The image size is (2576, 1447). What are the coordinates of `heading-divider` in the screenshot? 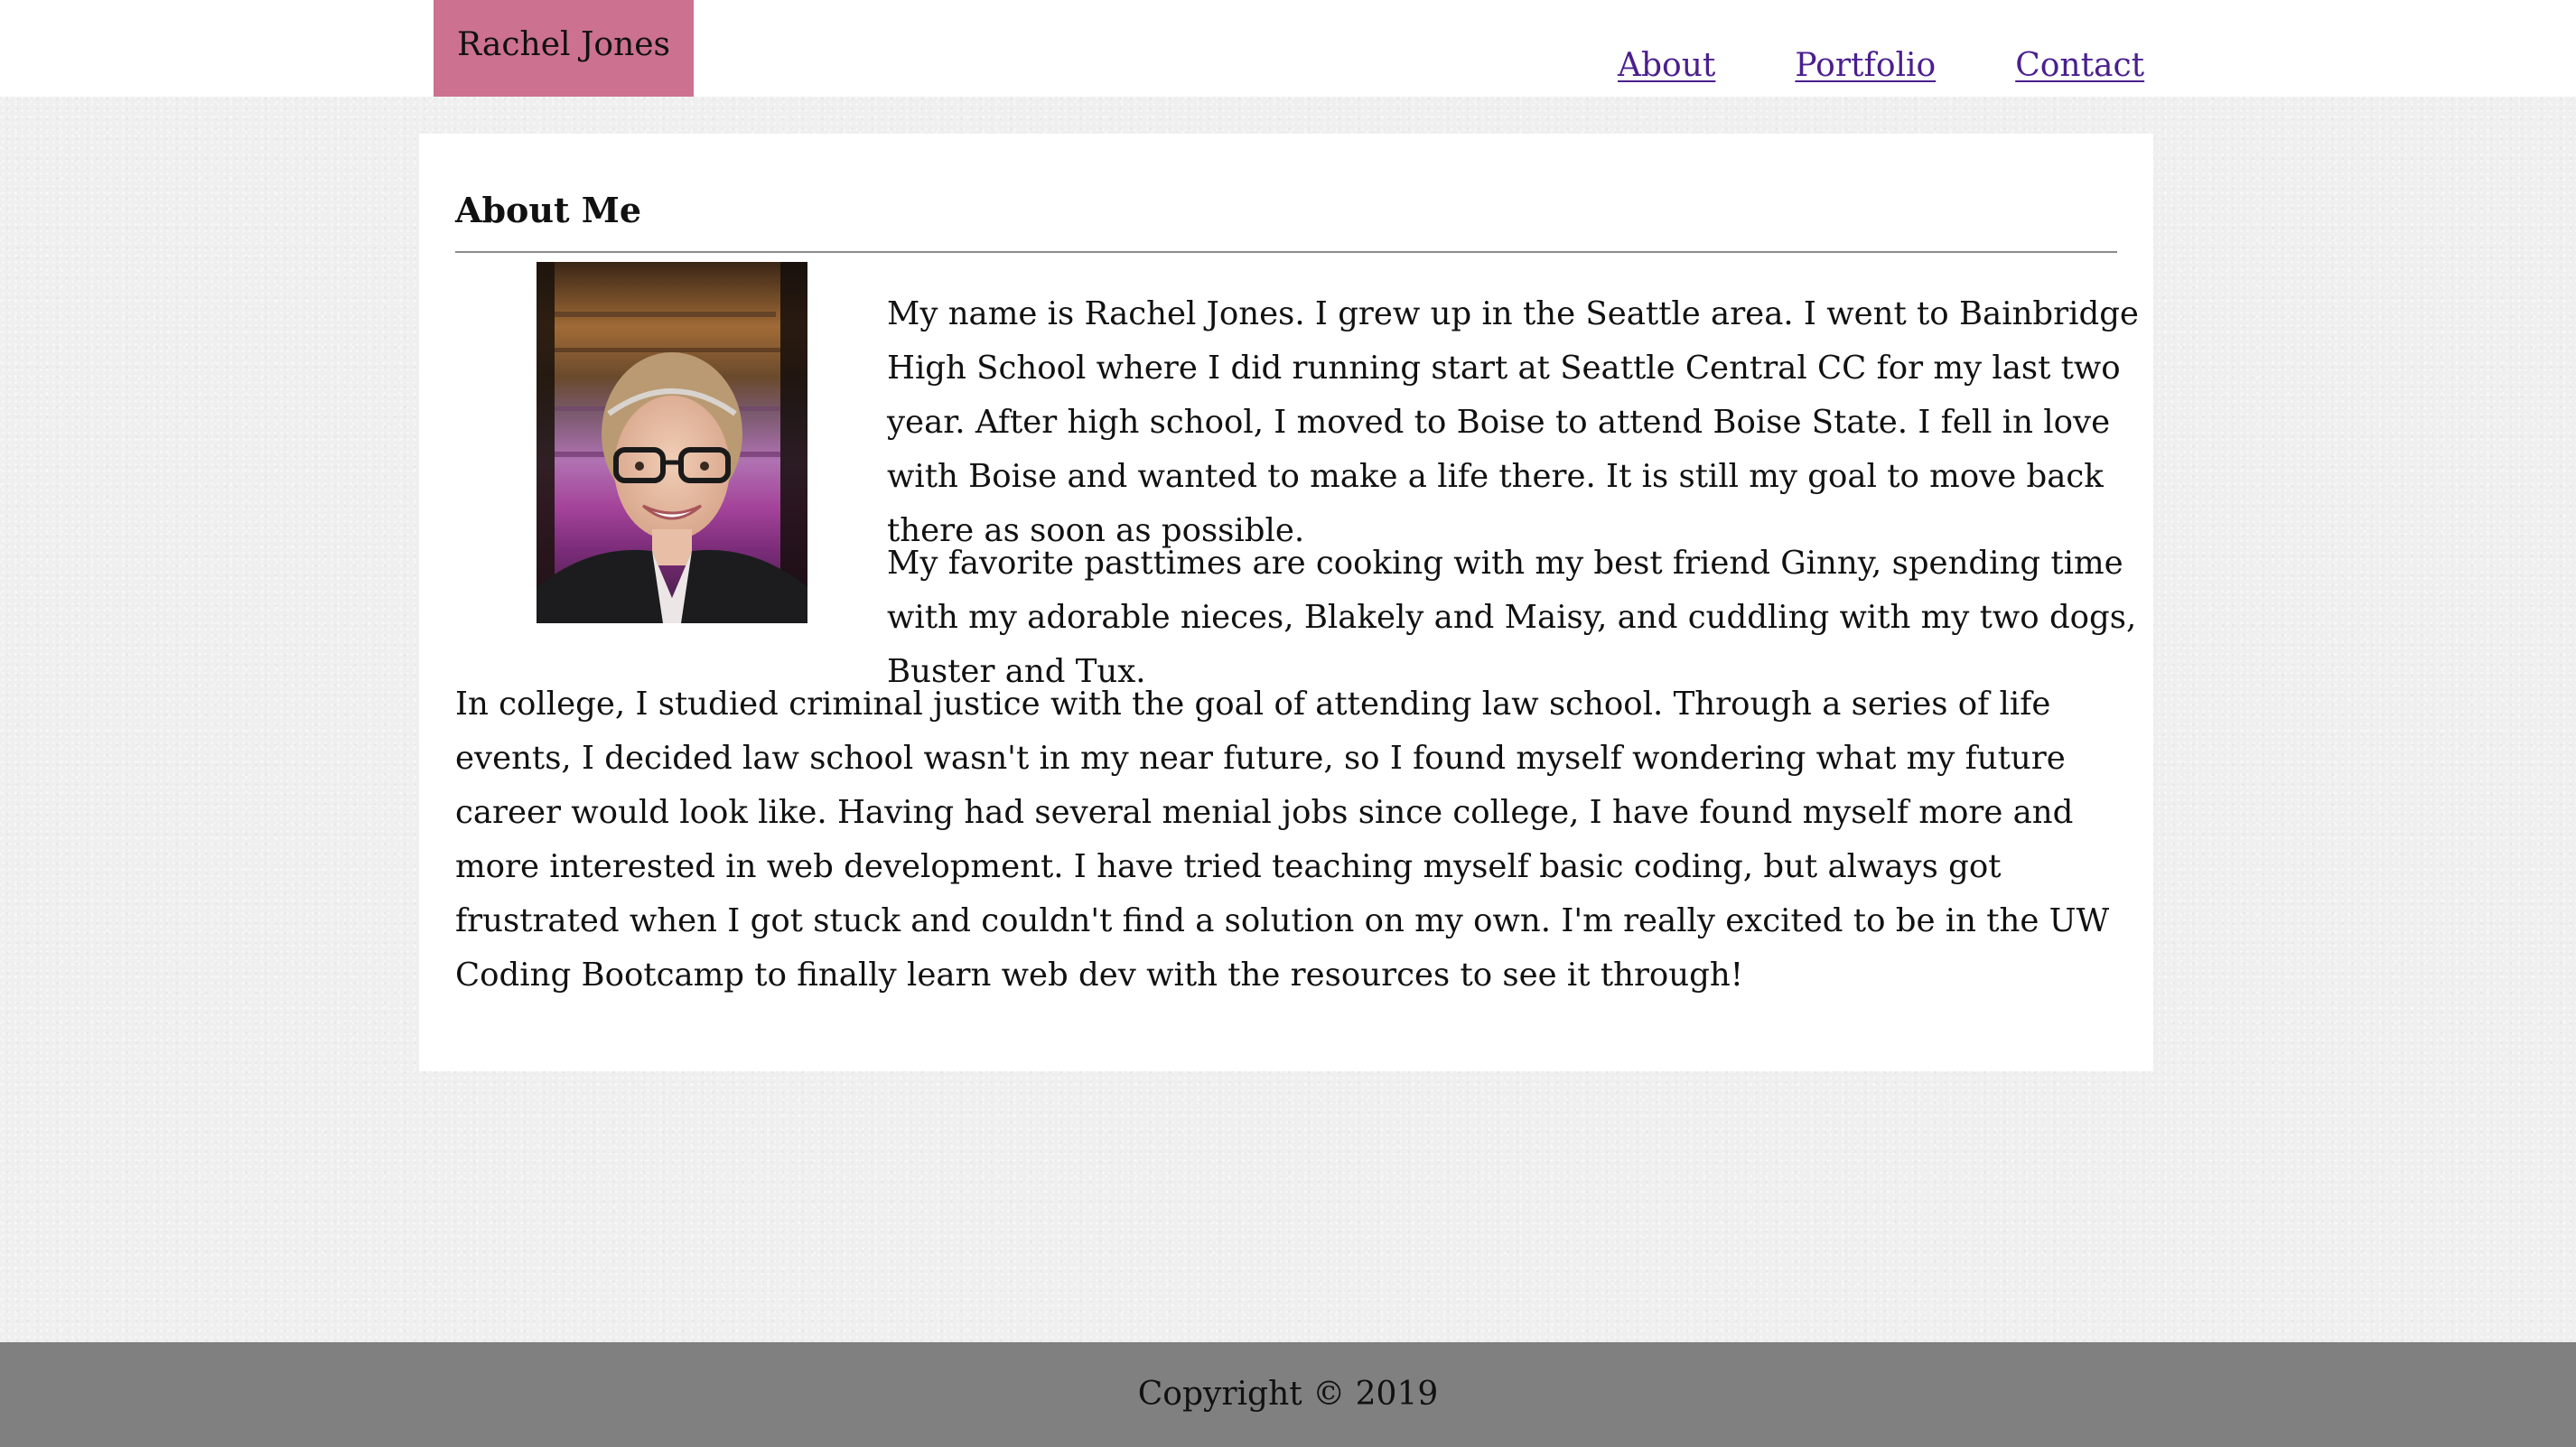 It's located at (1286, 252).